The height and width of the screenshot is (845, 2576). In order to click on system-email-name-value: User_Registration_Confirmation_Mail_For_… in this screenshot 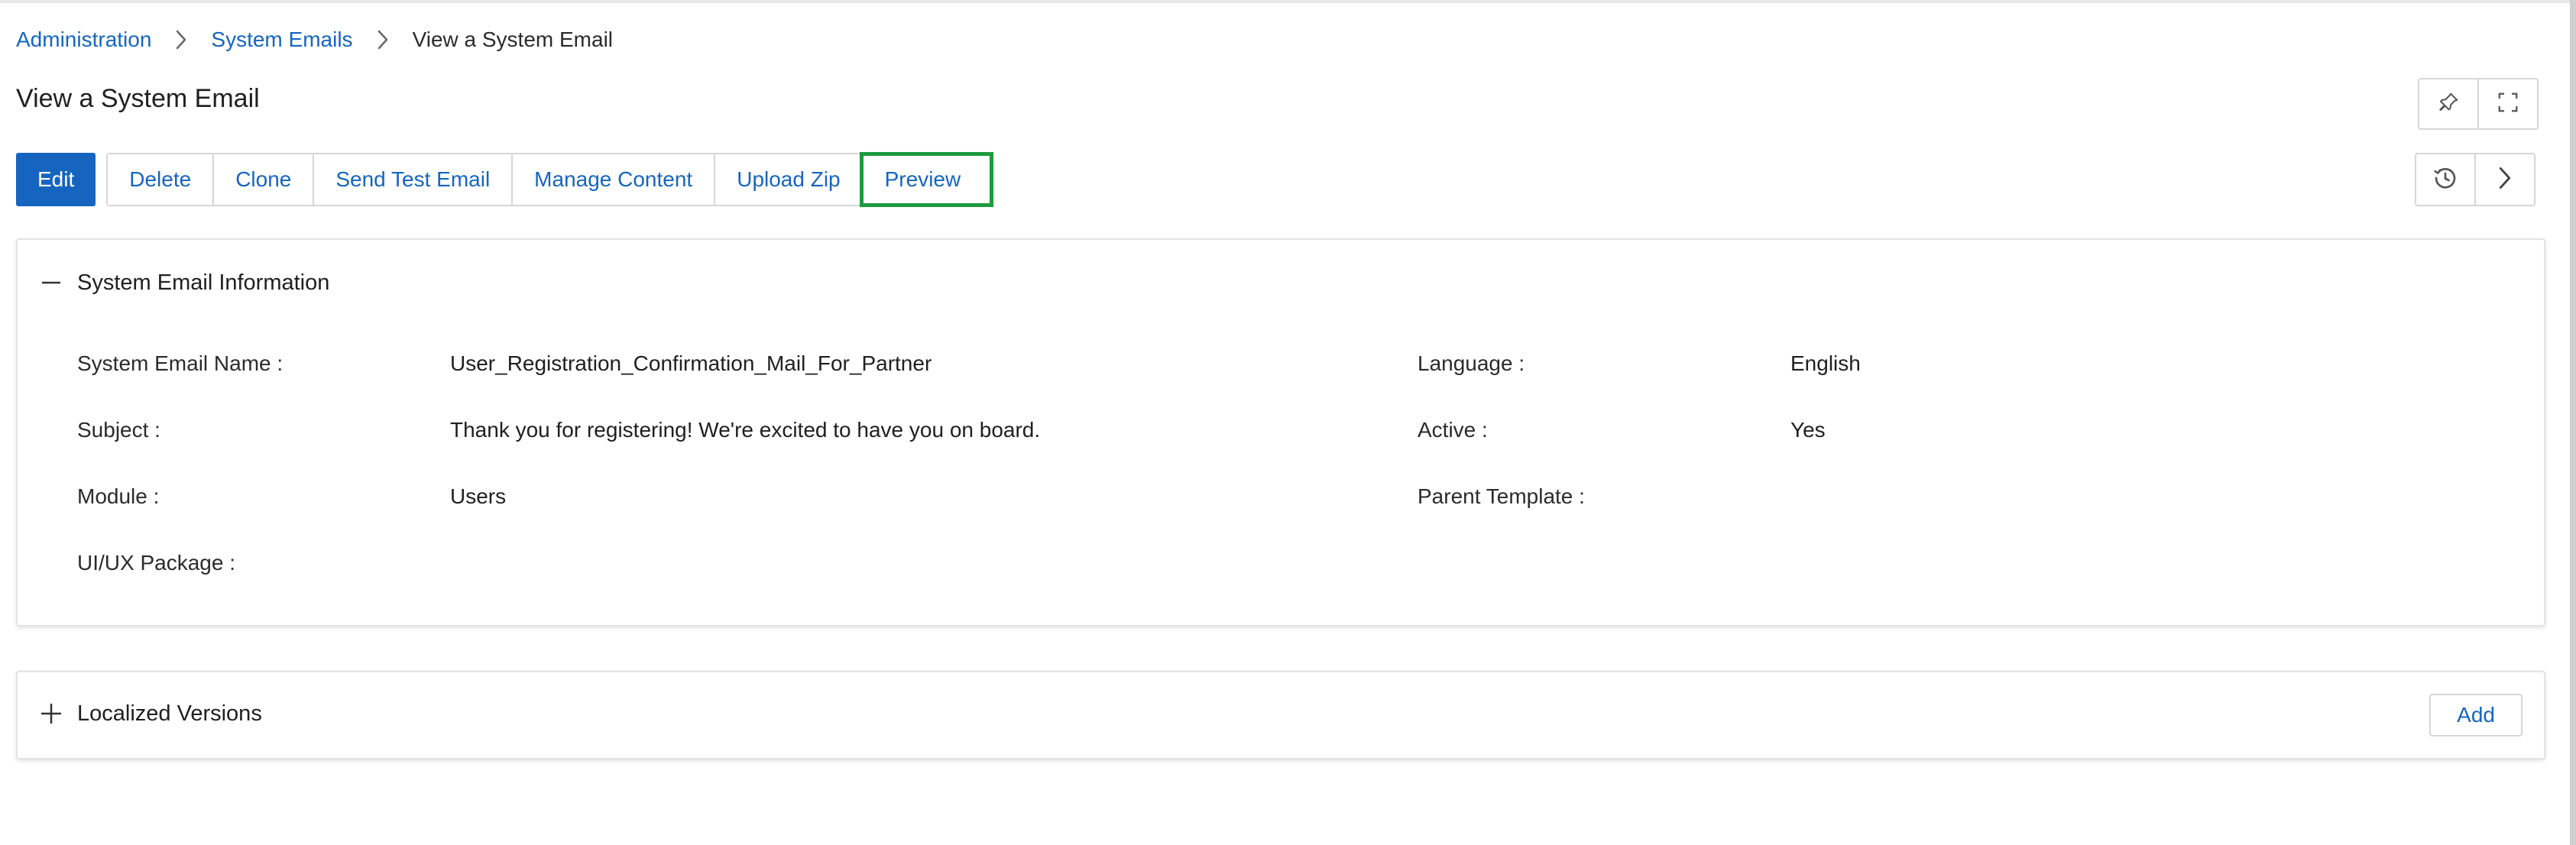, I will do `click(691, 363)`.